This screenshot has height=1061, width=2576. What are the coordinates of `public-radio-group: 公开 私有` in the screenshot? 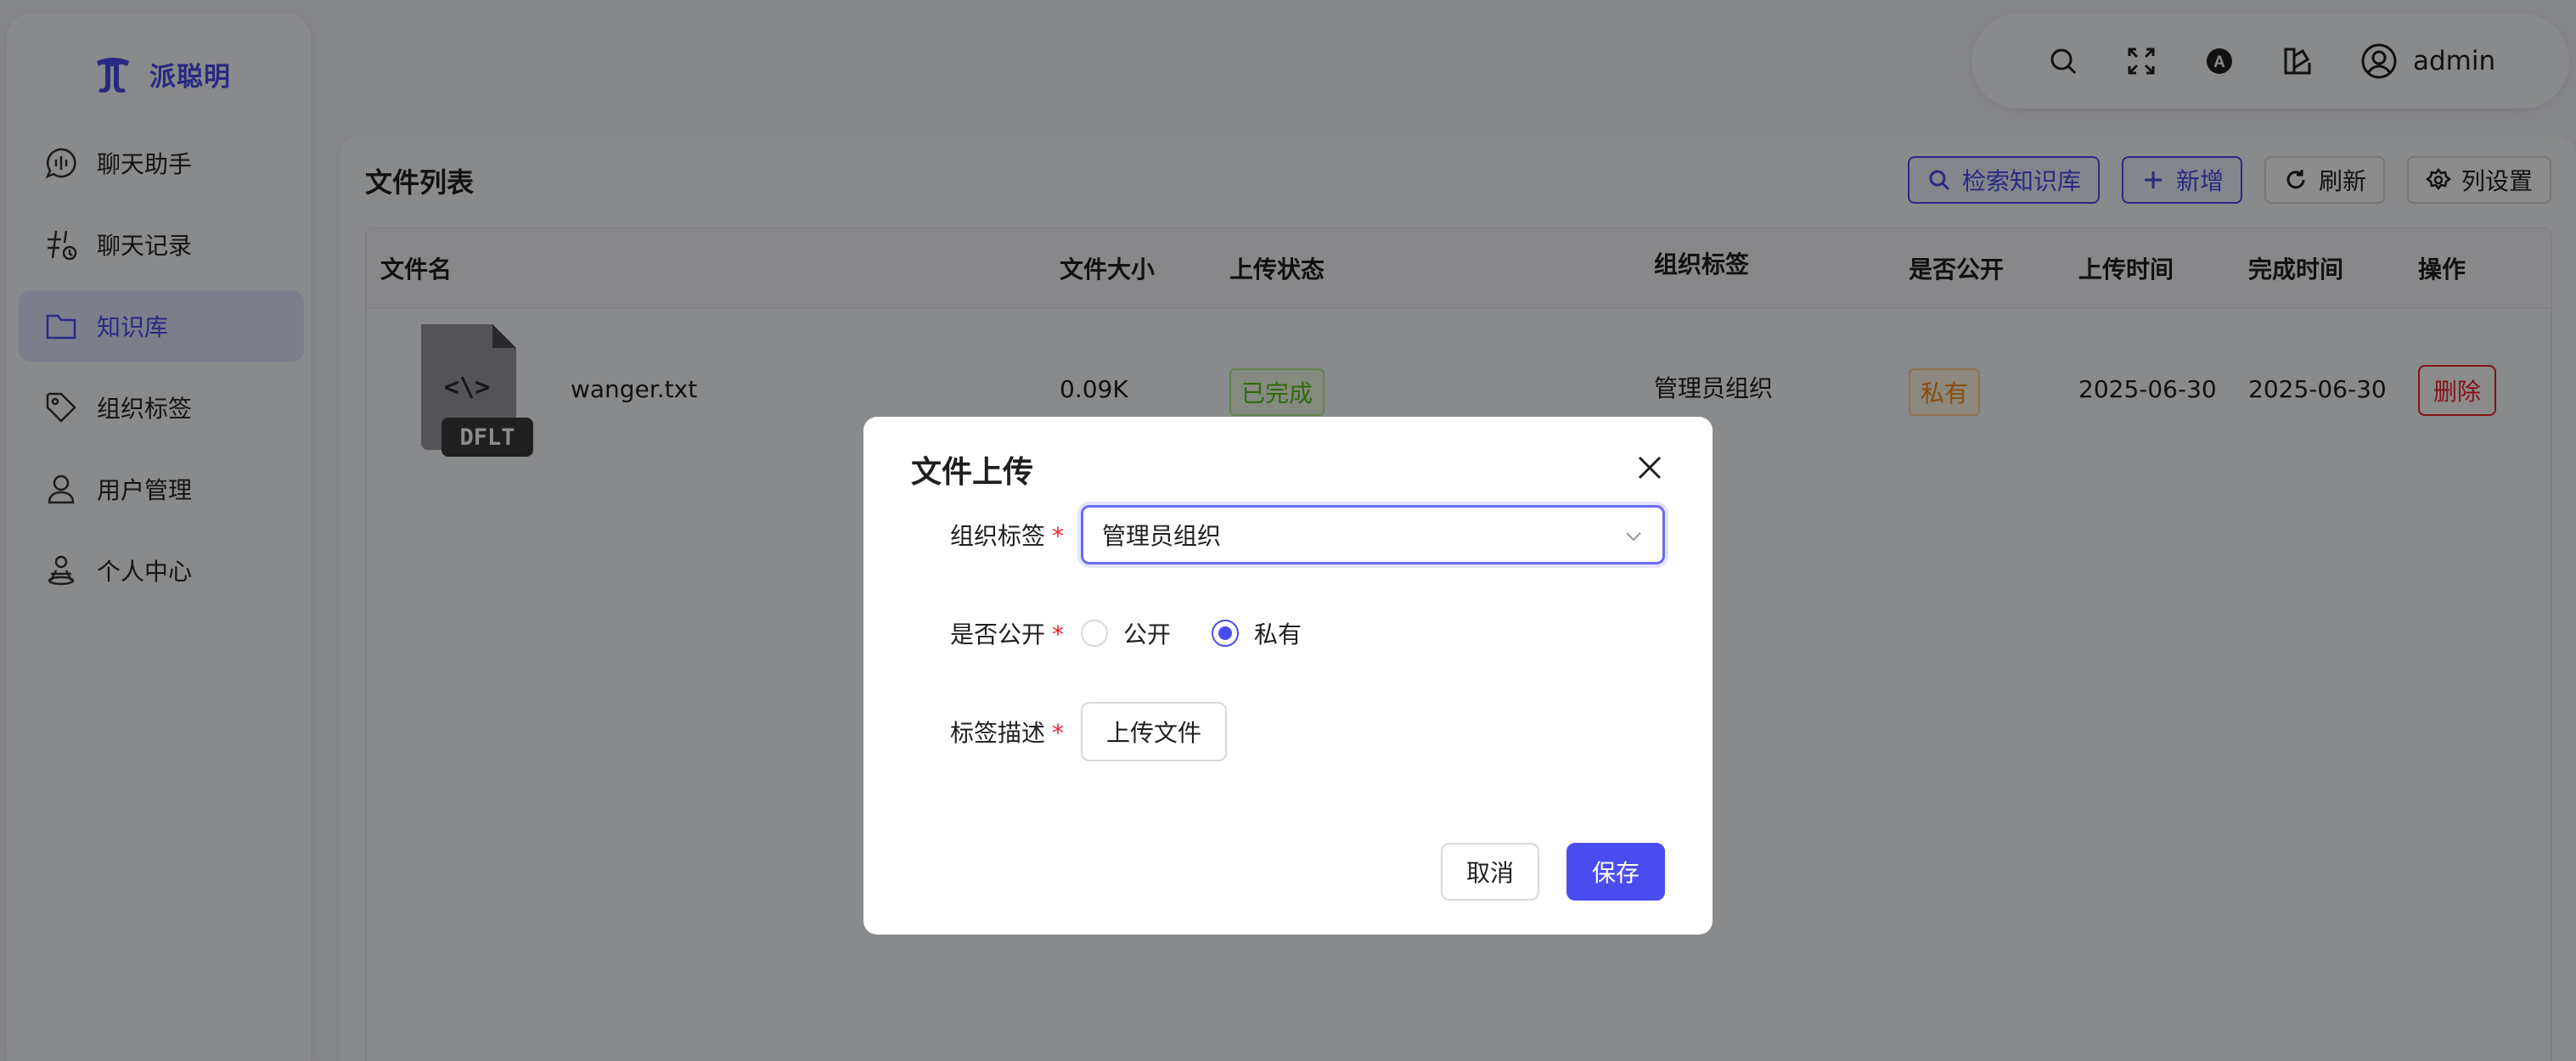 It's located at (1211, 633).